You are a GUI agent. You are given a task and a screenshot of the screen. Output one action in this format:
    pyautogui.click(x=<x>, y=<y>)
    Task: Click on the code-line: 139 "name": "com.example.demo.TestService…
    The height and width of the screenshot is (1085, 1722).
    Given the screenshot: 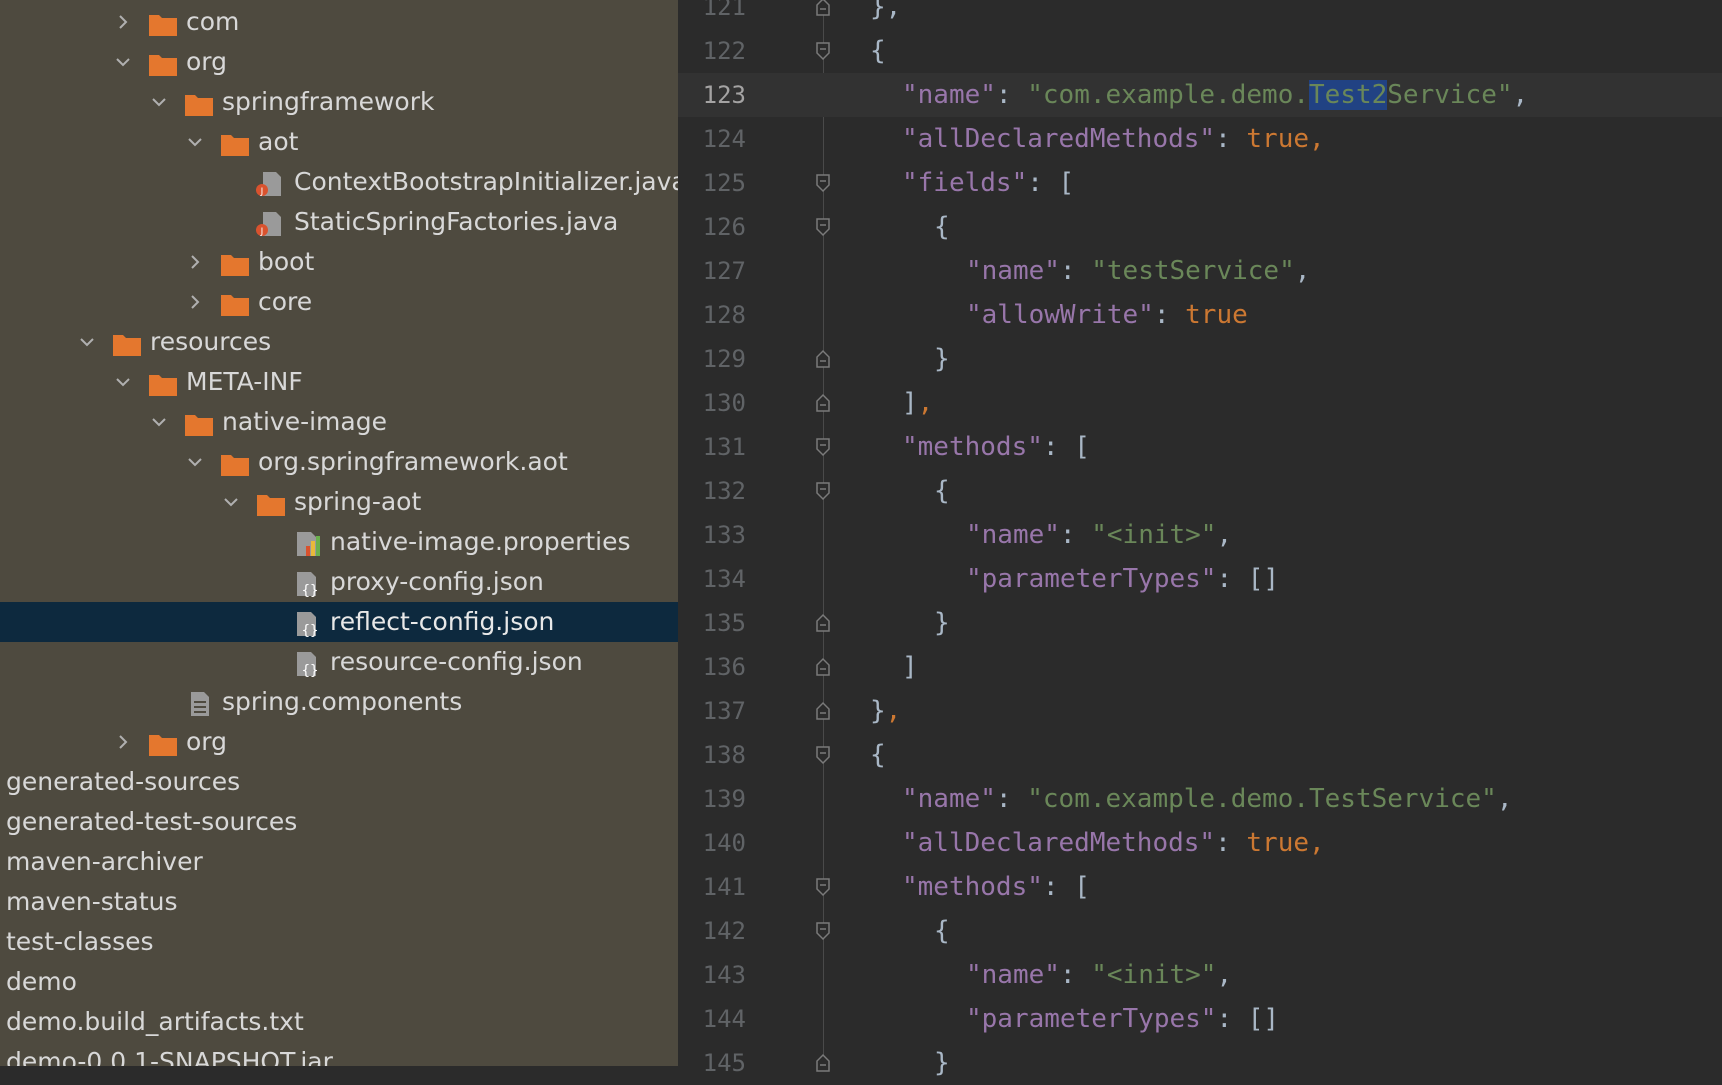 What is the action you would take?
    pyautogui.click(x=1200, y=799)
    